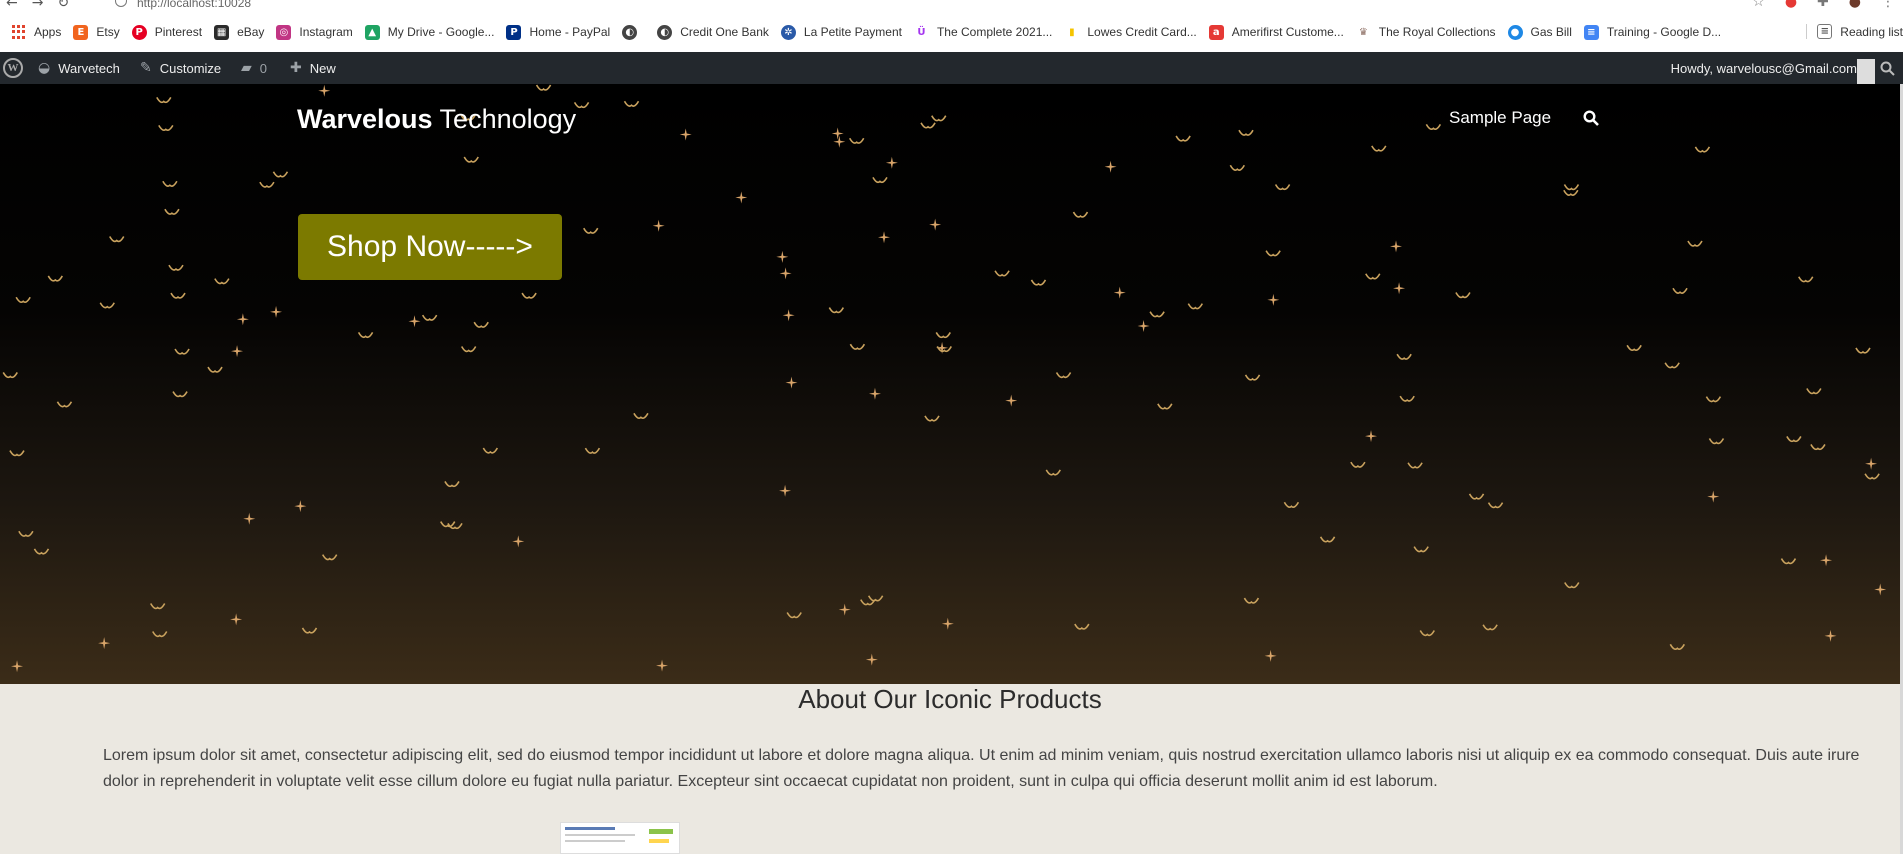  Describe the element at coordinates (1823, 5) in the screenshot. I see `extensions-icon: ✚` at that location.